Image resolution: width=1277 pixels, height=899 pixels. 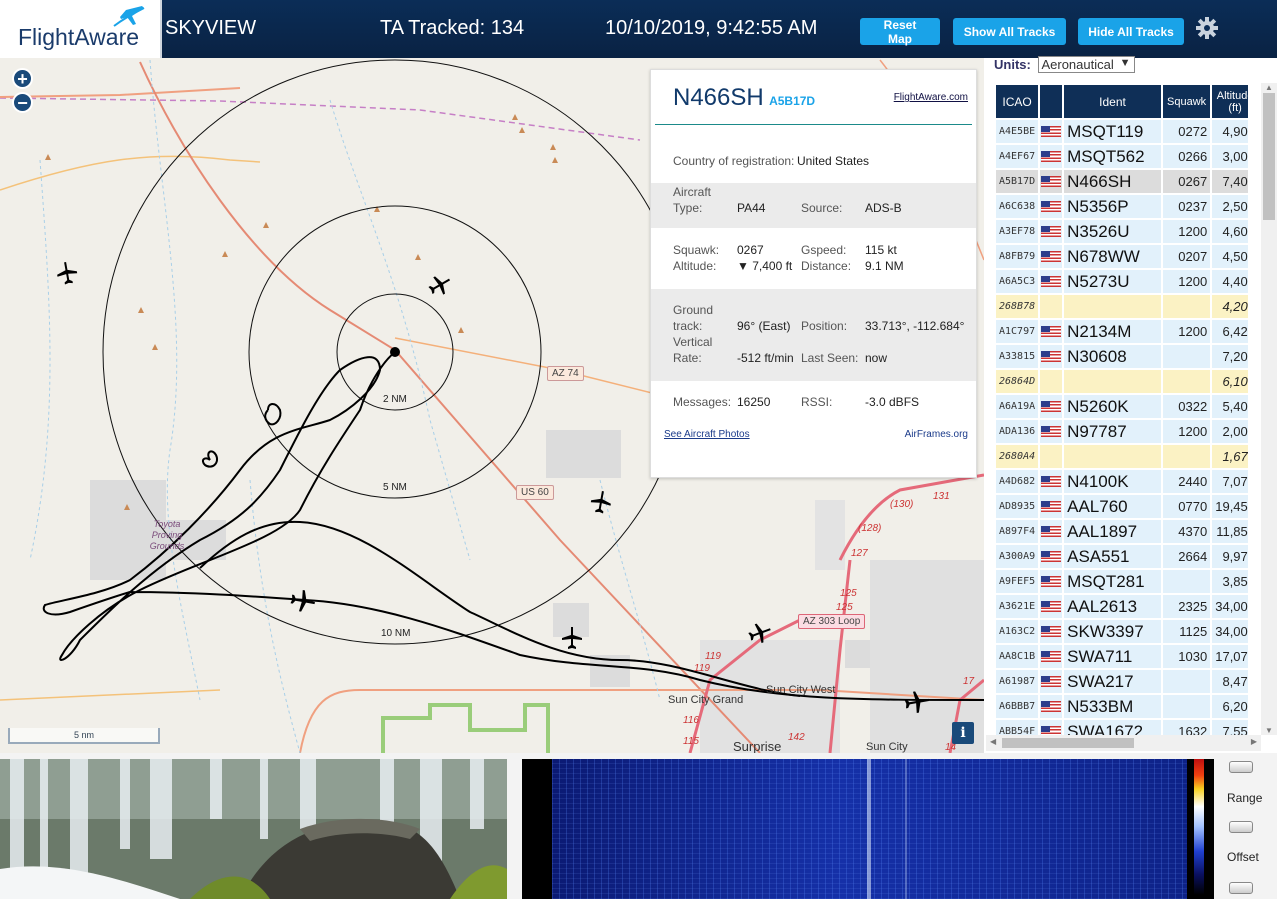 What do you see at coordinates (1186, 706) in the screenshot?
I see `row-squawk` at bounding box center [1186, 706].